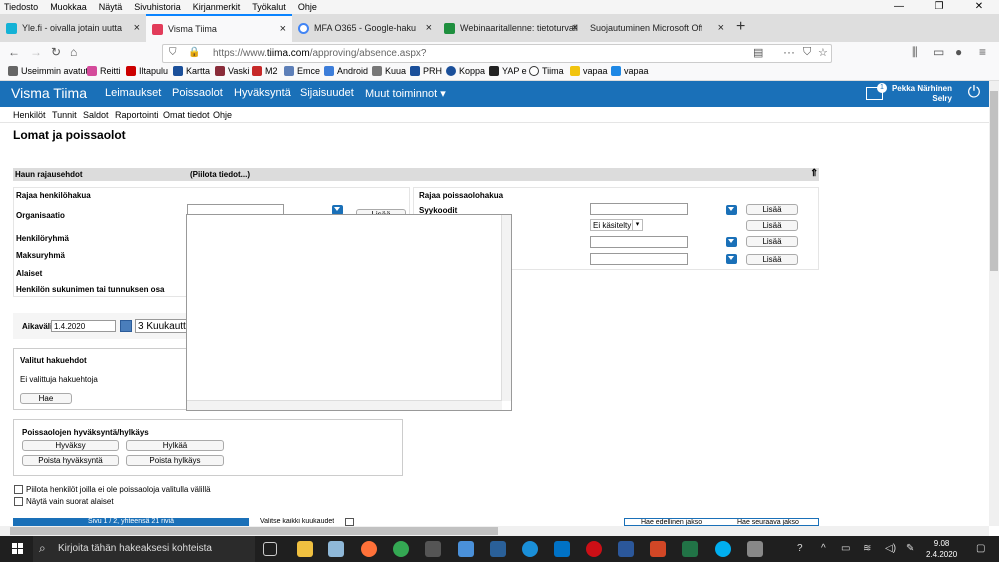  I want to click on powerpoint-icon, so click(658, 549).